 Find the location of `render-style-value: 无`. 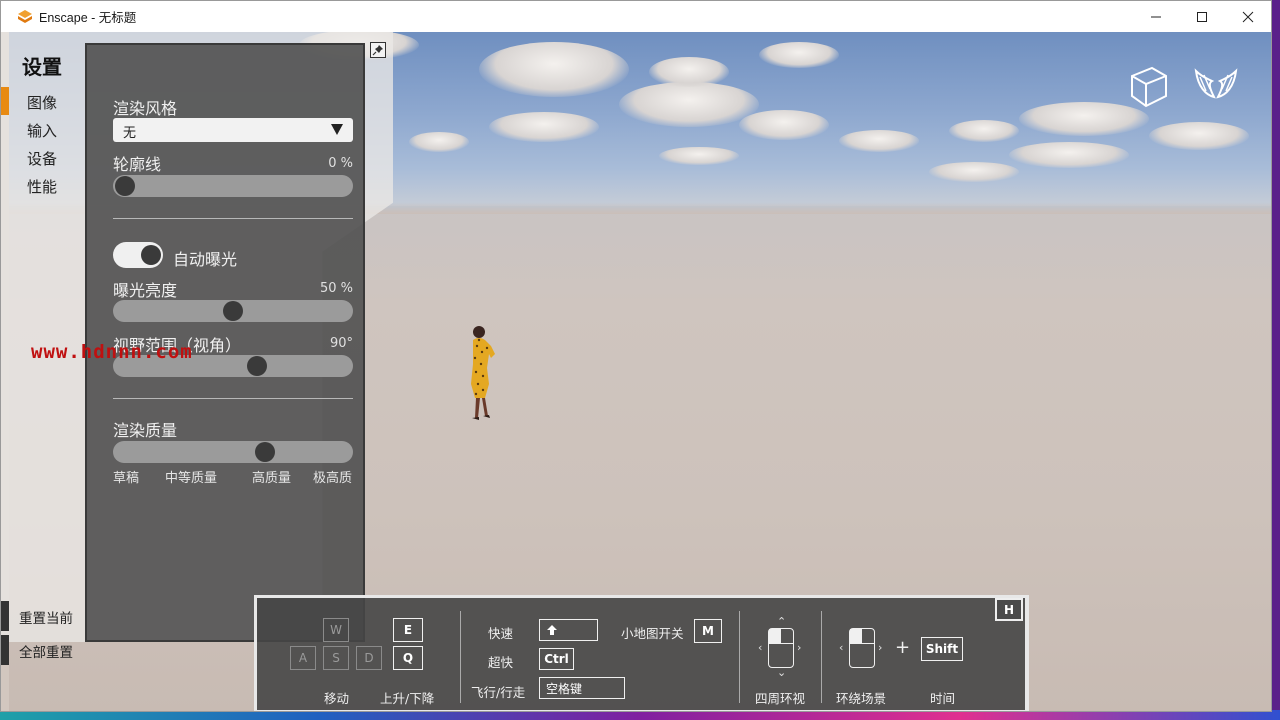

render-style-value: 无 is located at coordinates (130, 133).